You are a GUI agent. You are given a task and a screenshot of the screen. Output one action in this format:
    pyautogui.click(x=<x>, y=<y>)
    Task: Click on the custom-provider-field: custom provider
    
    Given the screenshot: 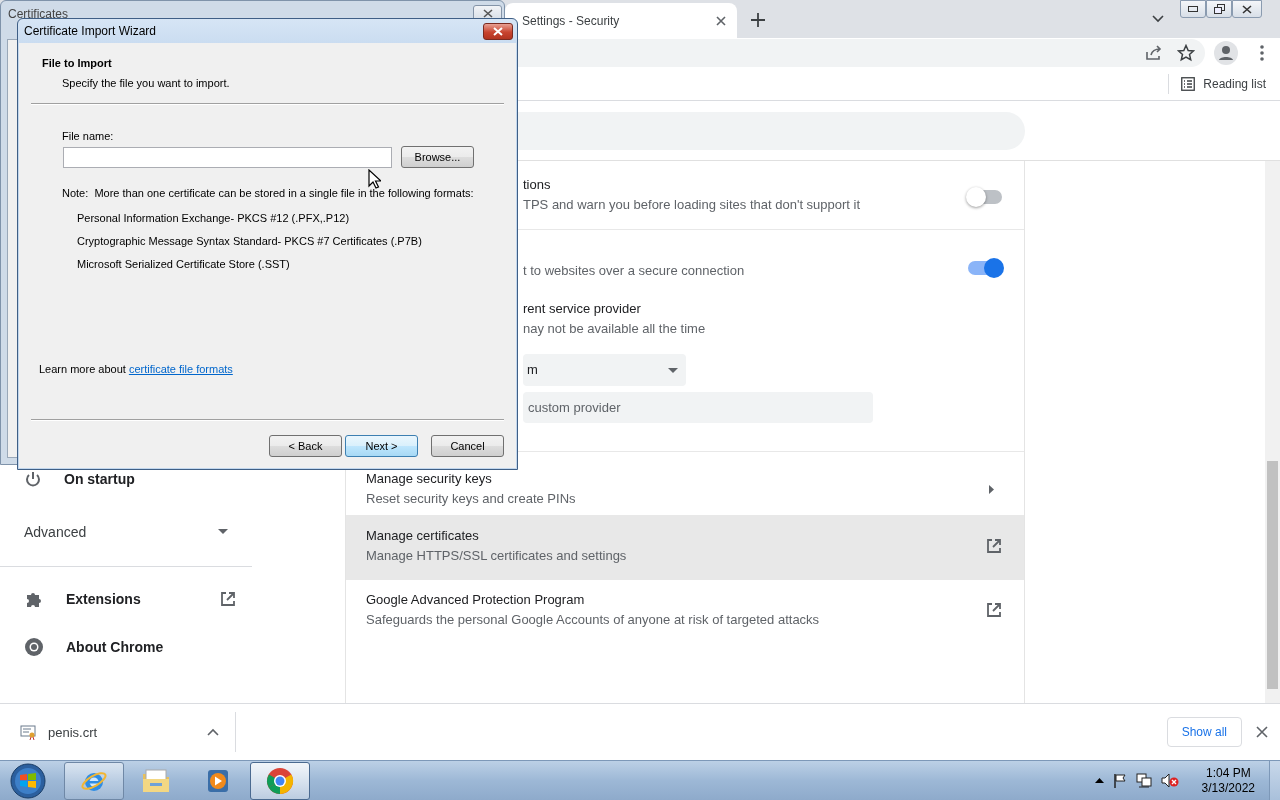 What is the action you would take?
    pyautogui.click(x=698, y=407)
    